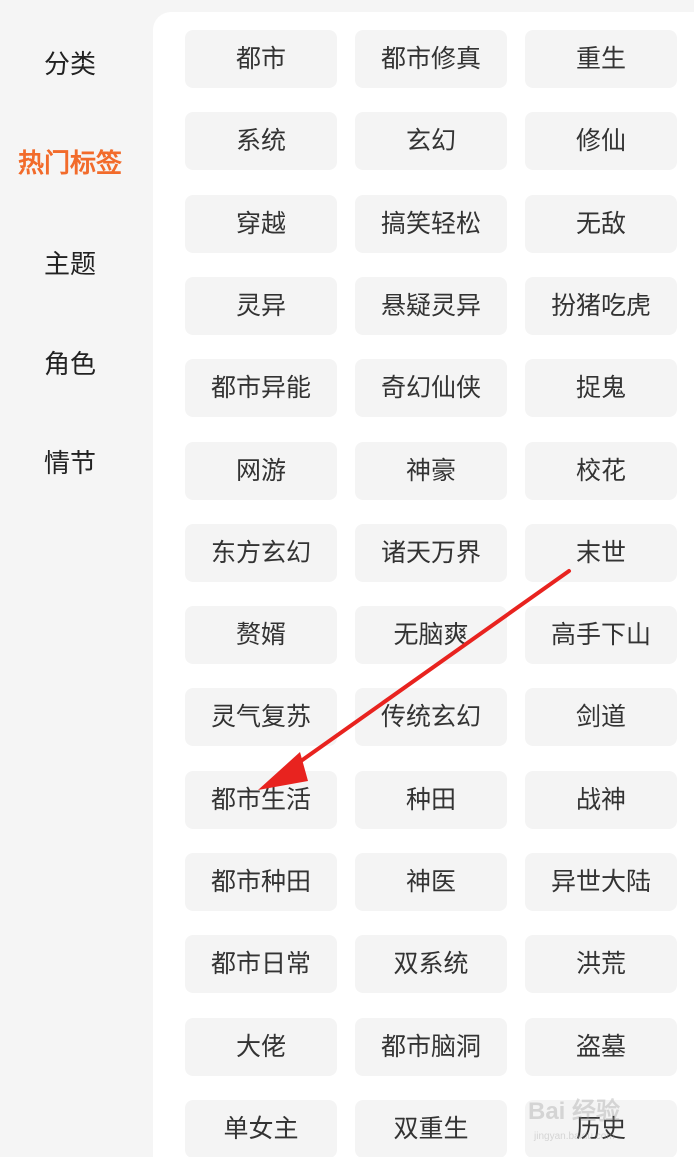 This screenshot has width=694, height=1157. I want to click on tag-button: 剑道, so click(601, 717).